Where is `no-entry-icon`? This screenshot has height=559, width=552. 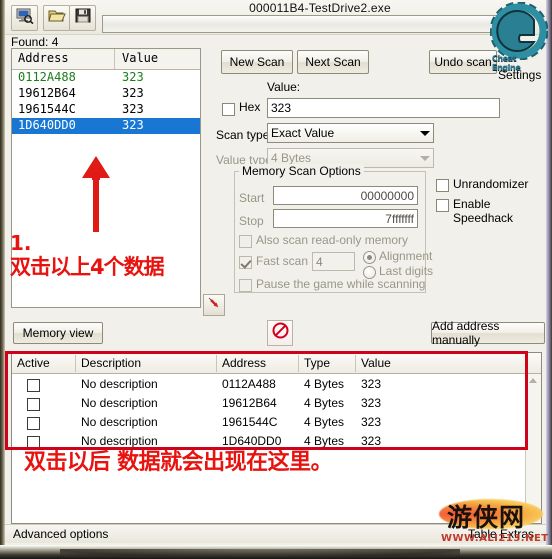 no-entry-icon is located at coordinates (280, 333).